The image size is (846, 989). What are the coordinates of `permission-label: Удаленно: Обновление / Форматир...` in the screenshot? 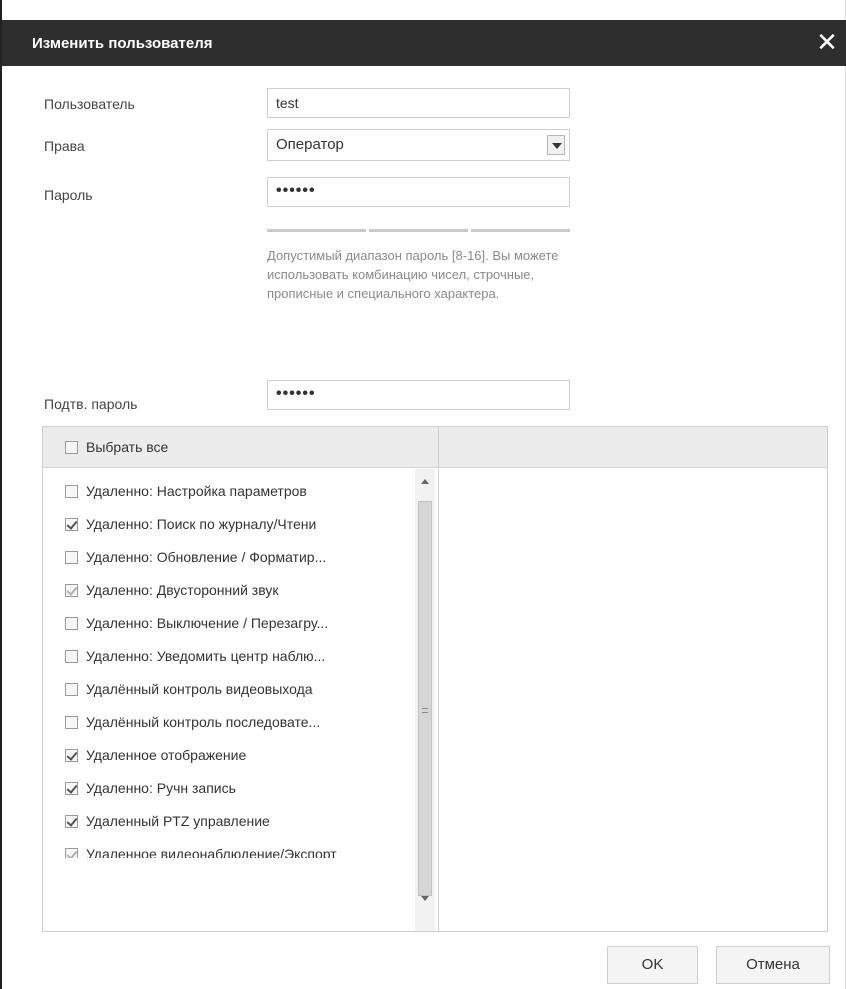 It's located at (206, 557).